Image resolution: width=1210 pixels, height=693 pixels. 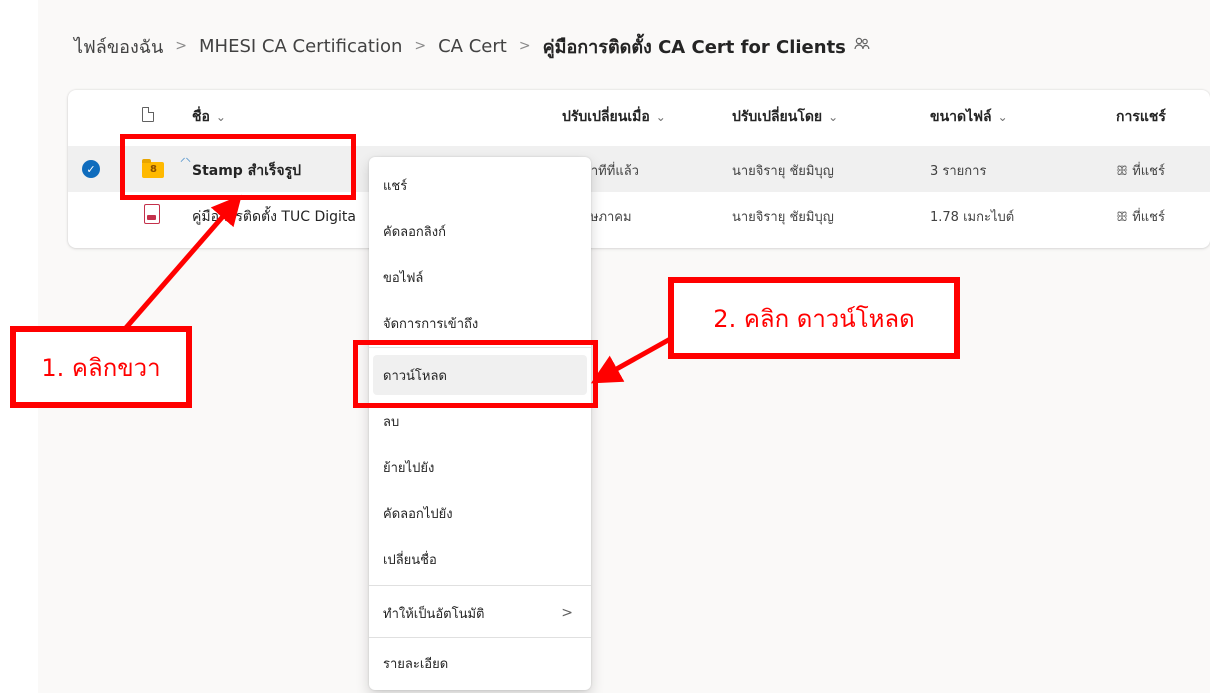 I want to click on arrow-to-folder, so click(x=182, y=263).